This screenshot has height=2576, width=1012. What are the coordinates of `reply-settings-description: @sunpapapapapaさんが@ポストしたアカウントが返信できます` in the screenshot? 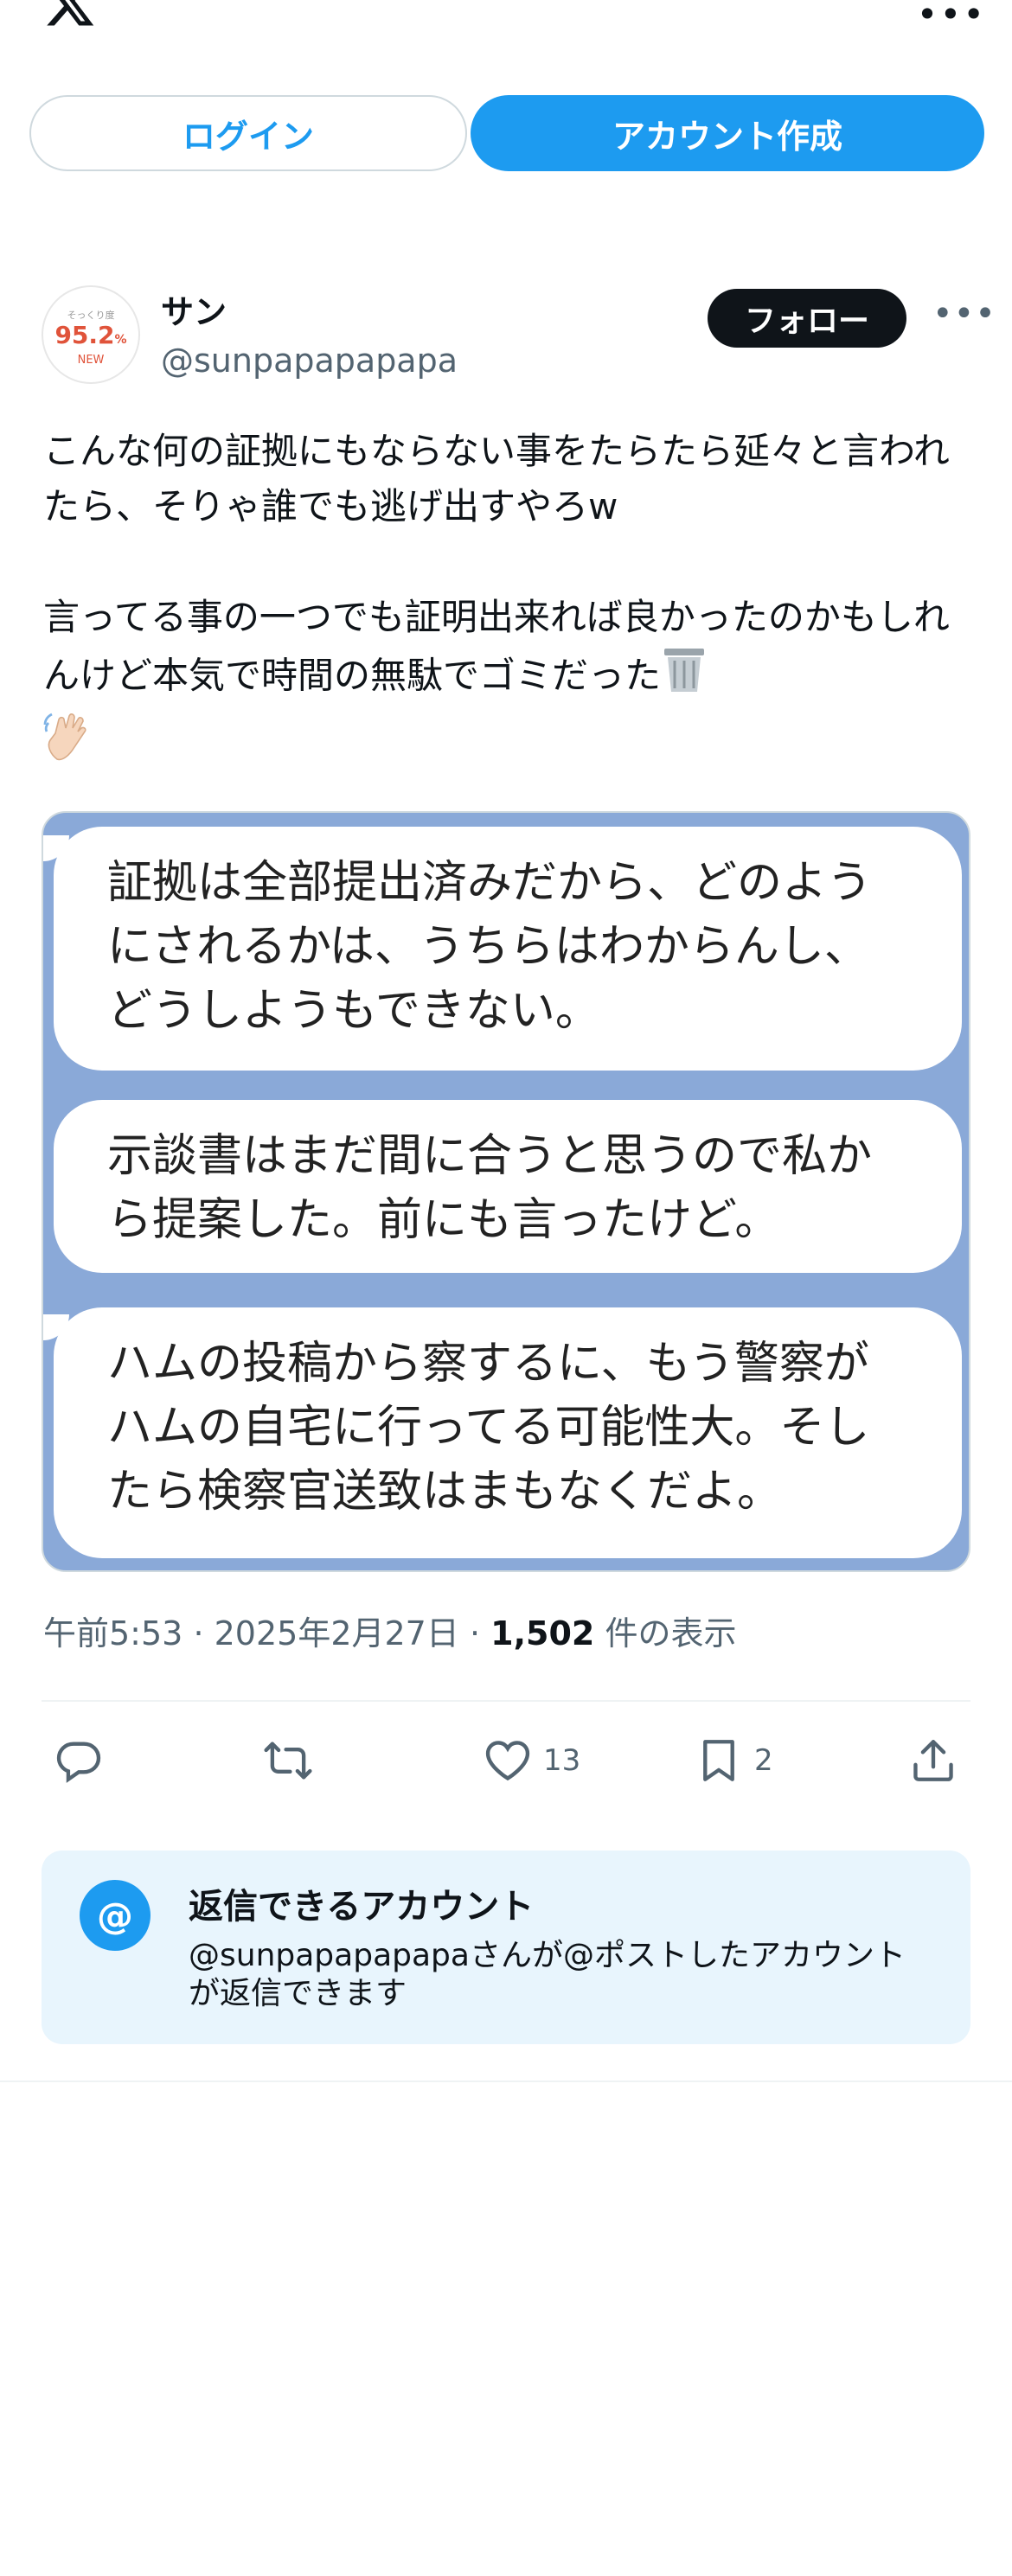 It's located at (547, 1974).